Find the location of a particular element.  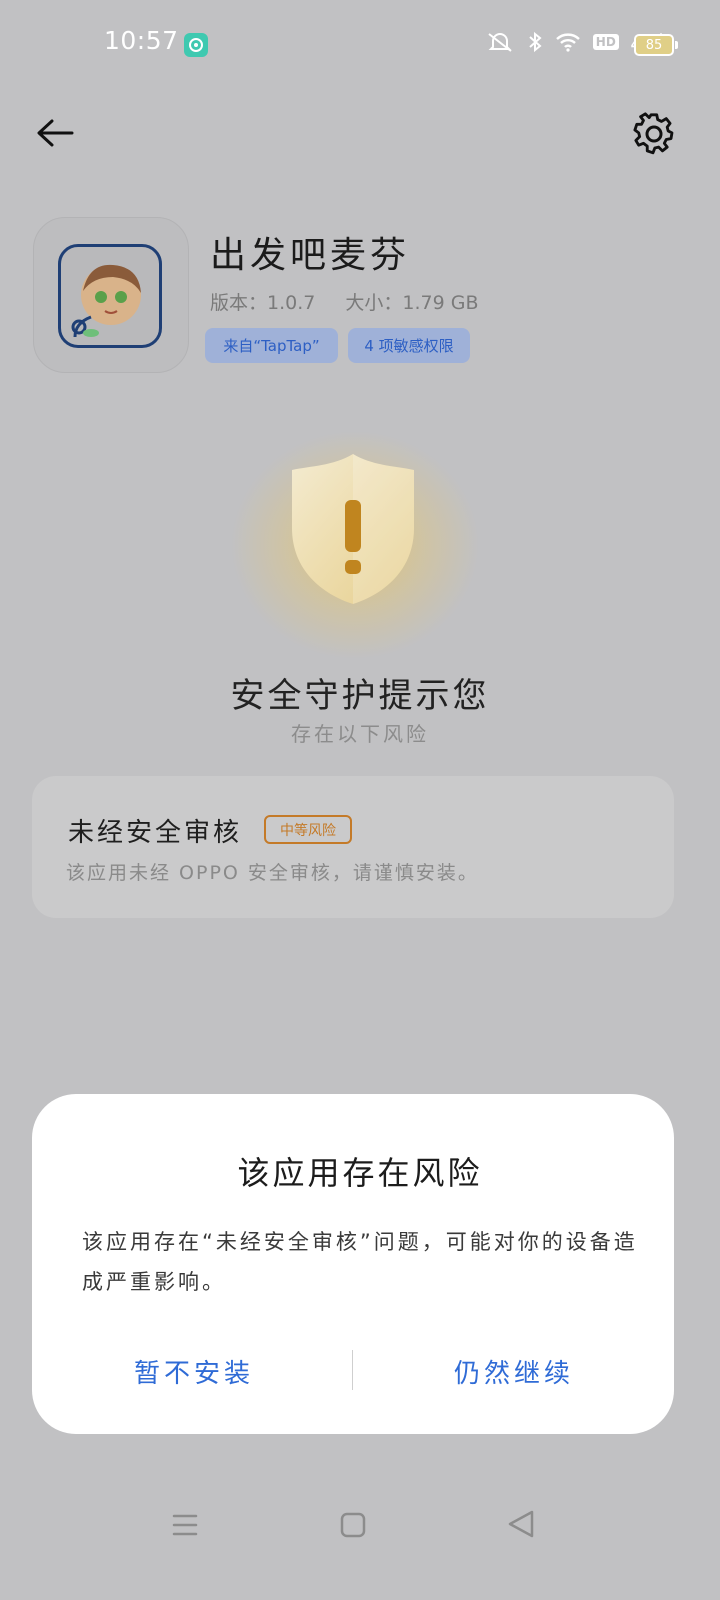

cancel-install-button: 暂不安装 is located at coordinates (194, 1371).